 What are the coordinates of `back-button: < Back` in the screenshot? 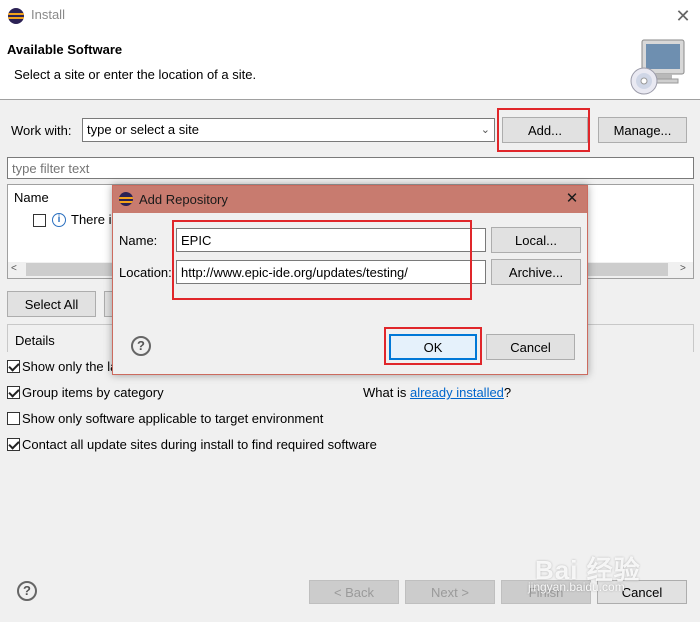 It's located at (354, 592).